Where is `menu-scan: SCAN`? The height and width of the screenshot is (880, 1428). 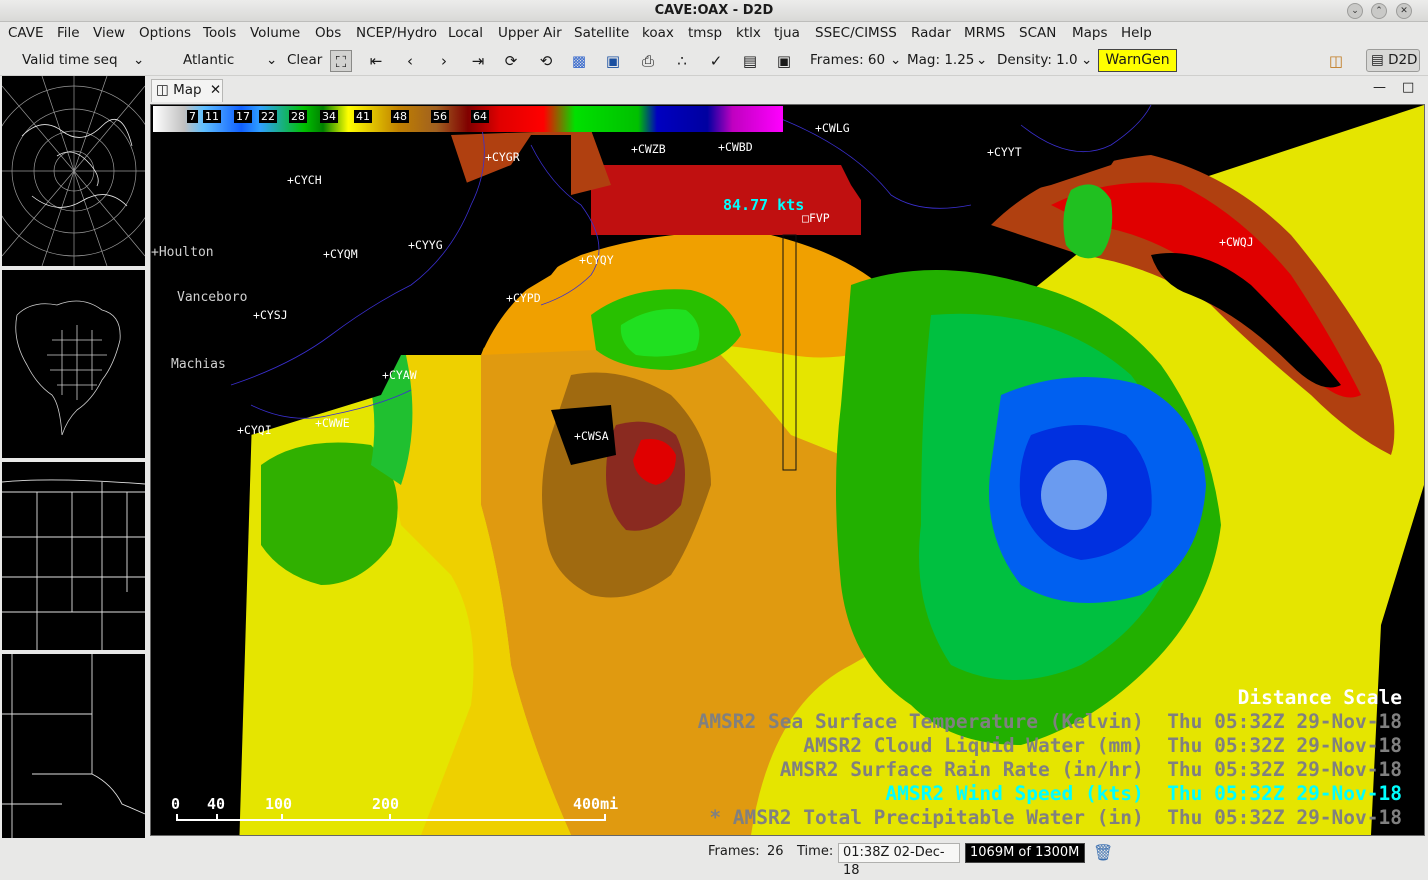 menu-scan: SCAN is located at coordinates (1037, 33).